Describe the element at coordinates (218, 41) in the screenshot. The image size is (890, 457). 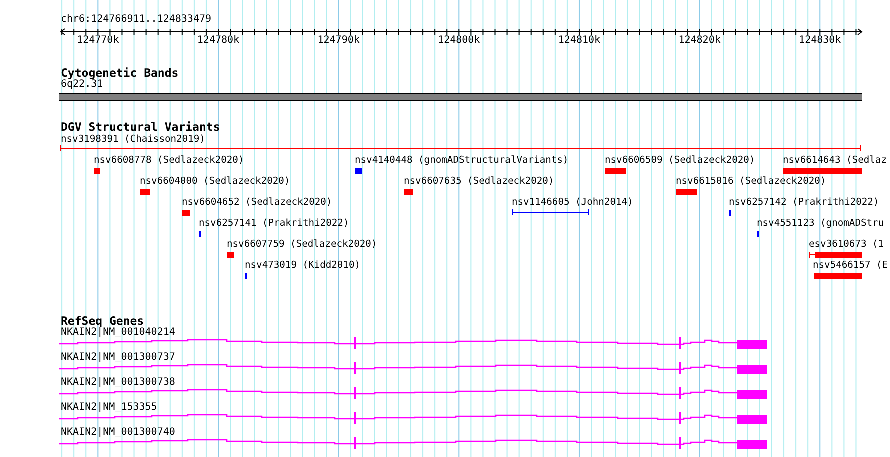
I see `tick-label: 124780k` at that location.